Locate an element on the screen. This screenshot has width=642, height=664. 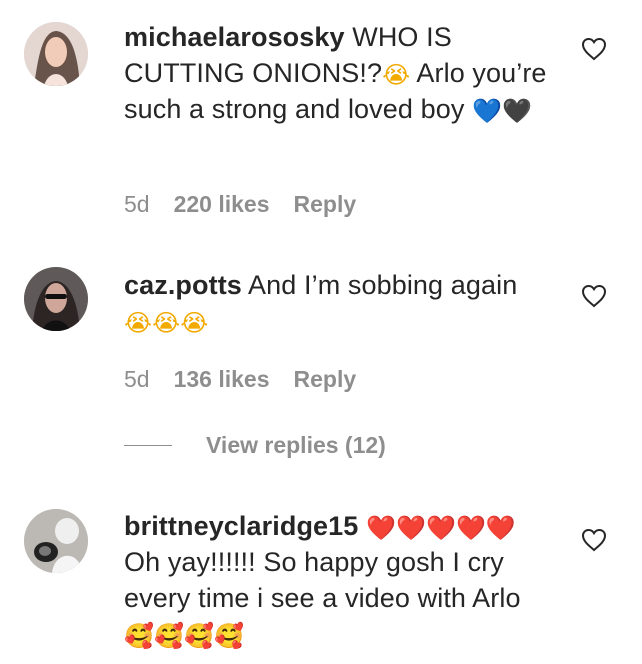
comment-meta: 5d 220 likes Reply is located at coordinates (240, 204).